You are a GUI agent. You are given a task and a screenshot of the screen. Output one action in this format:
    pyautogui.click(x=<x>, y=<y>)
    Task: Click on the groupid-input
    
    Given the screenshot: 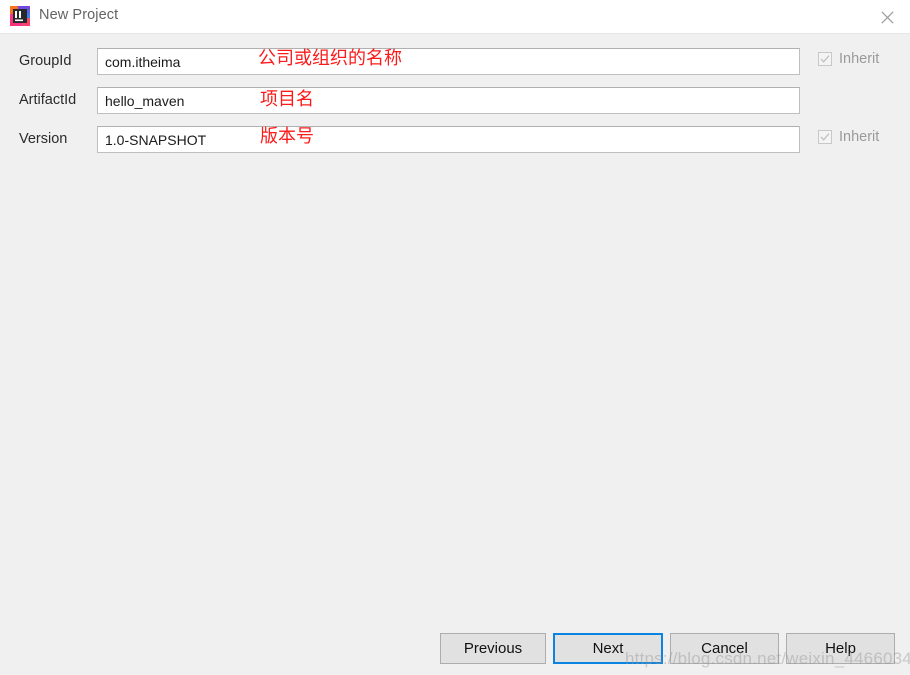 What is the action you would take?
    pyautogui.click(x=448, y=61)
    